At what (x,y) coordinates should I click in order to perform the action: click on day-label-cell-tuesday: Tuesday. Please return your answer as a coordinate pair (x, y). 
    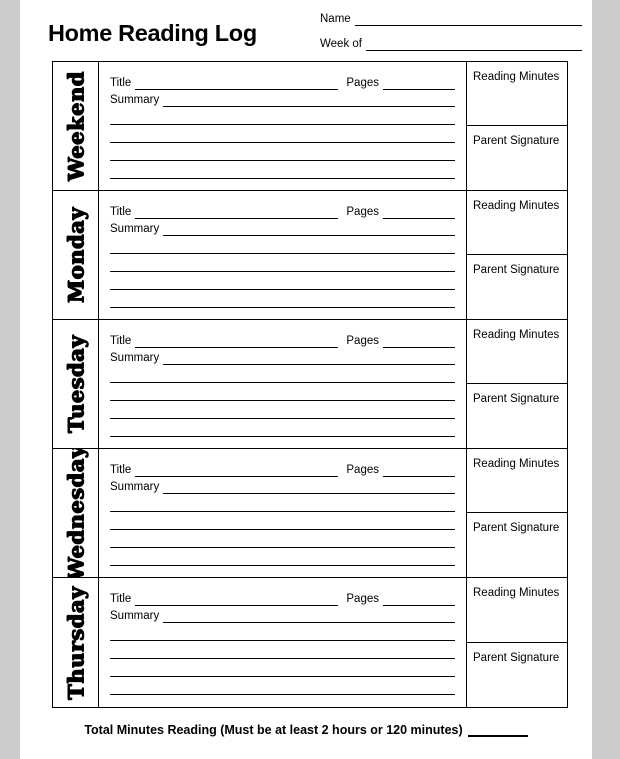
    Looking at the image, I should click on (76, 384).